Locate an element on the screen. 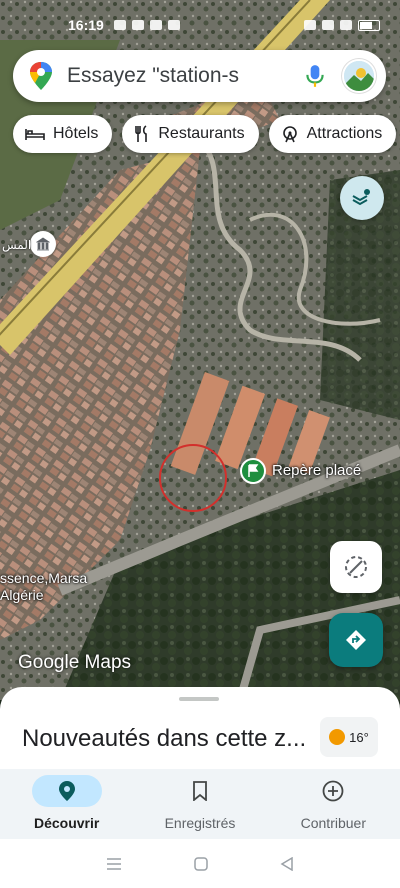  chip-hotels: Hôtels is located at coordinates (63, 134).